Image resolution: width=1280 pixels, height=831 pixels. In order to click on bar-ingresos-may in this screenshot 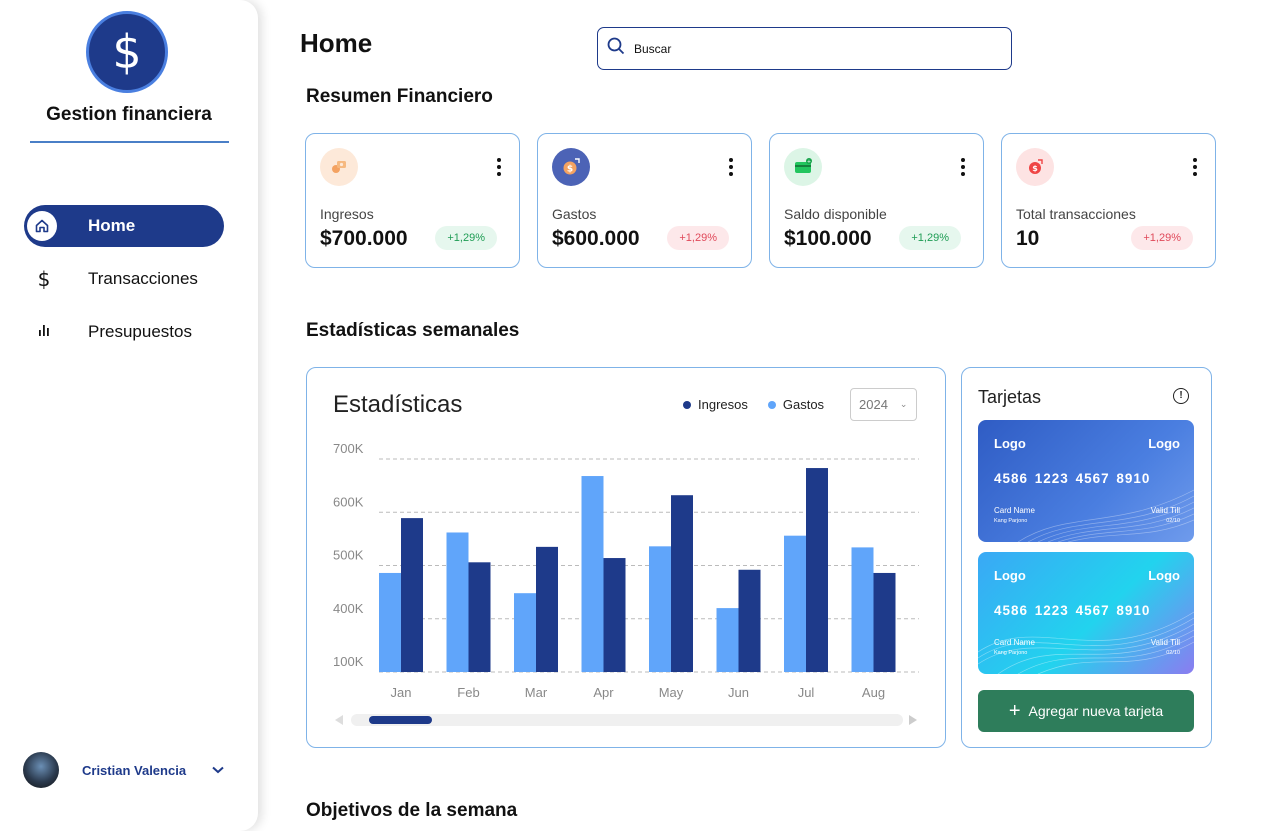, I will do `click(682, 583)`.